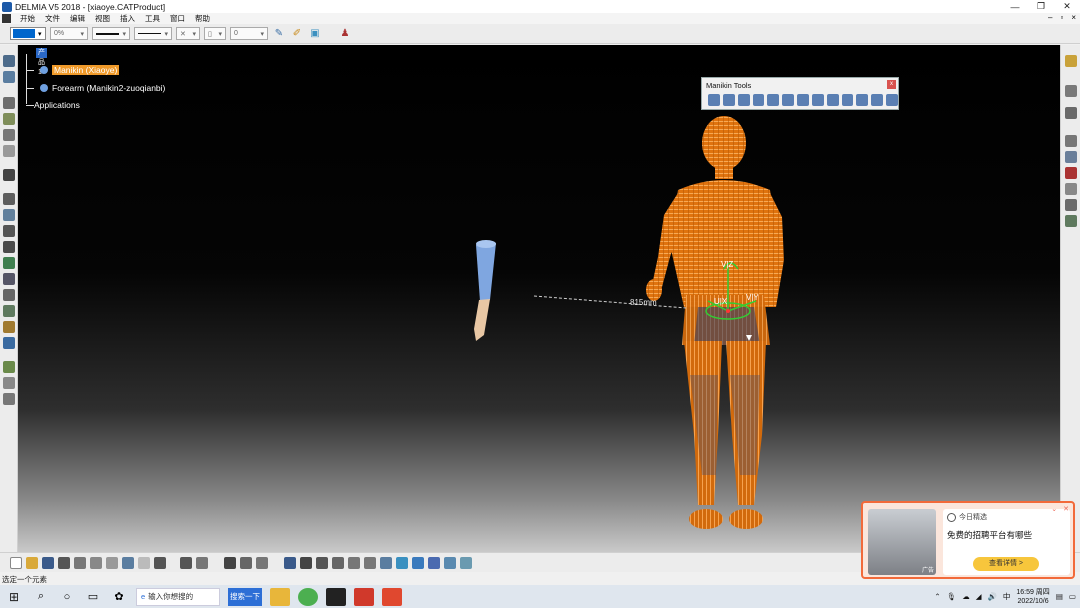 Image resolution: width=1080 pixels, height=608 pixels. What do you see at coordinates (402, 563) in the screenshot?
I see `multi-view-icon` at bounding box center [402, 563].